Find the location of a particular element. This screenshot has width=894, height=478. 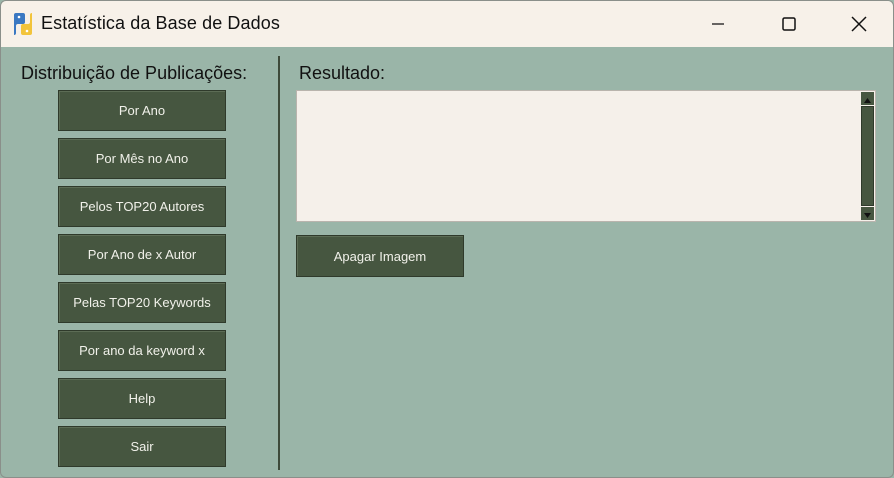

maximize-button is located at coordinates (789, 24).